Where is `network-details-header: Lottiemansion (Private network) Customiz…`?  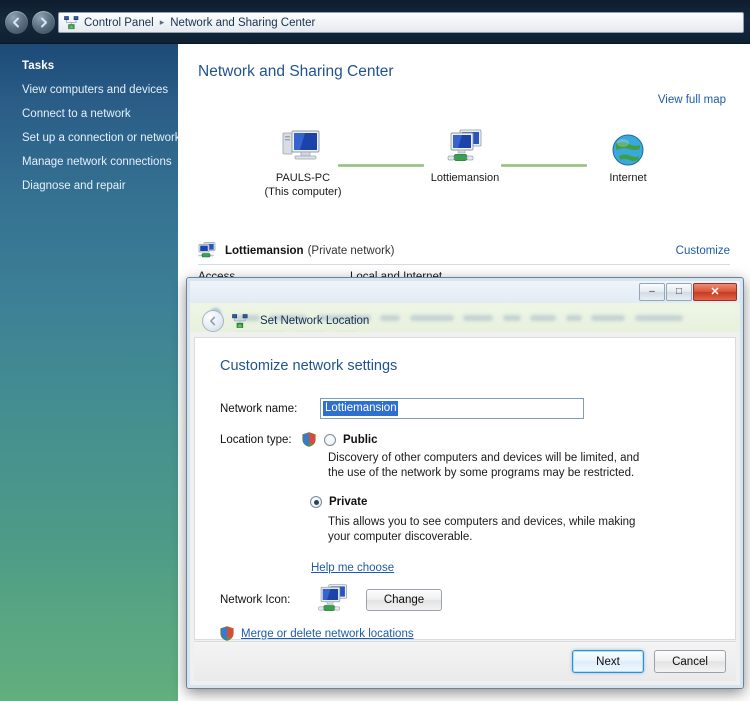
network-details-header: Lottiemansion (Private network) Customiz… is located at coordinates (464, 253).